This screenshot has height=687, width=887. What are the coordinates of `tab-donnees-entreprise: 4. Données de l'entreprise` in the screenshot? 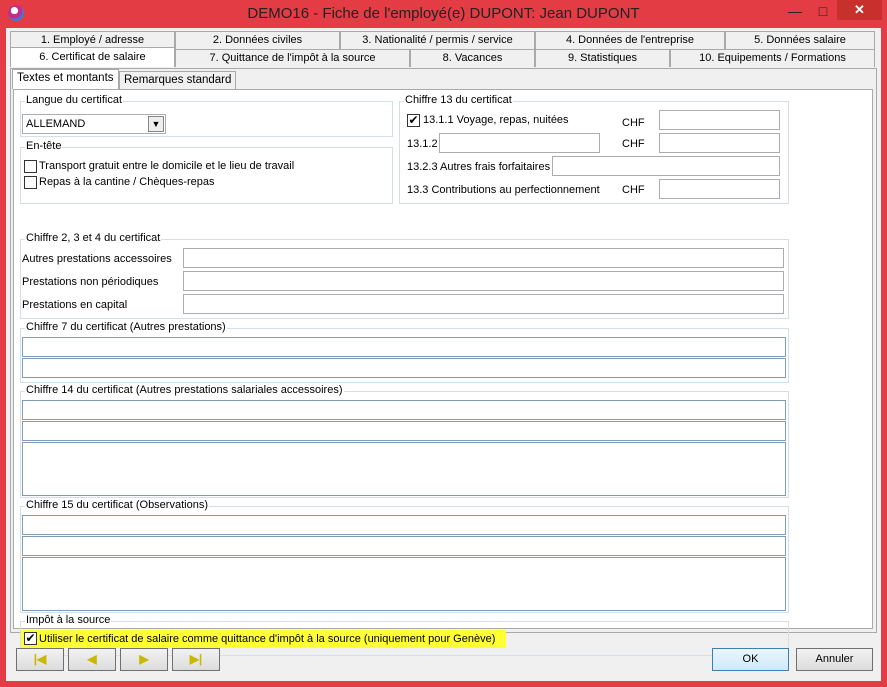 It's located at (630, 40).